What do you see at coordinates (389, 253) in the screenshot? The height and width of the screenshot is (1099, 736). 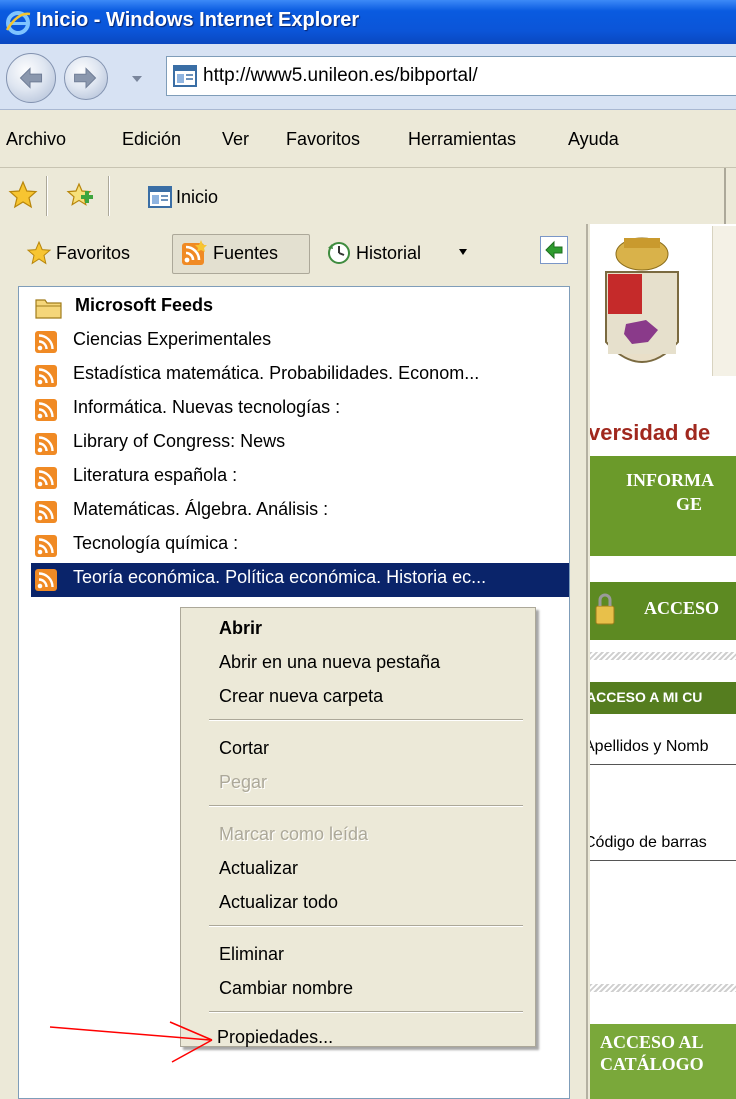 I see `historial-label: Historial` at bounding box center [389, 253].